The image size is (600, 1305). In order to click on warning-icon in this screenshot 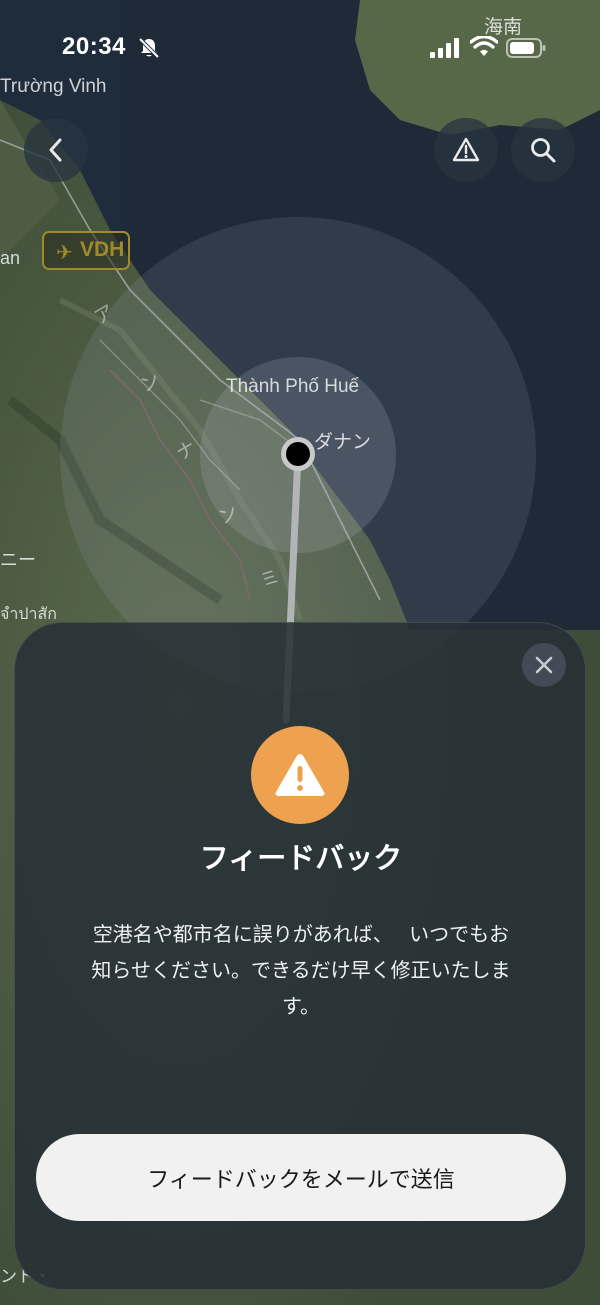, I will do `click(300, 775)`.